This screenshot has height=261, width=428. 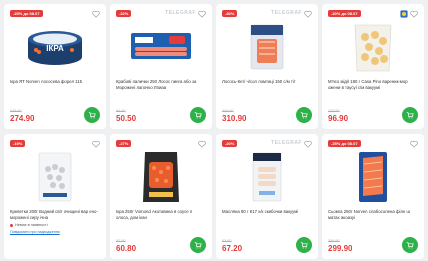 I want to click on mussels-bag-image, so click(x=373, y=48).